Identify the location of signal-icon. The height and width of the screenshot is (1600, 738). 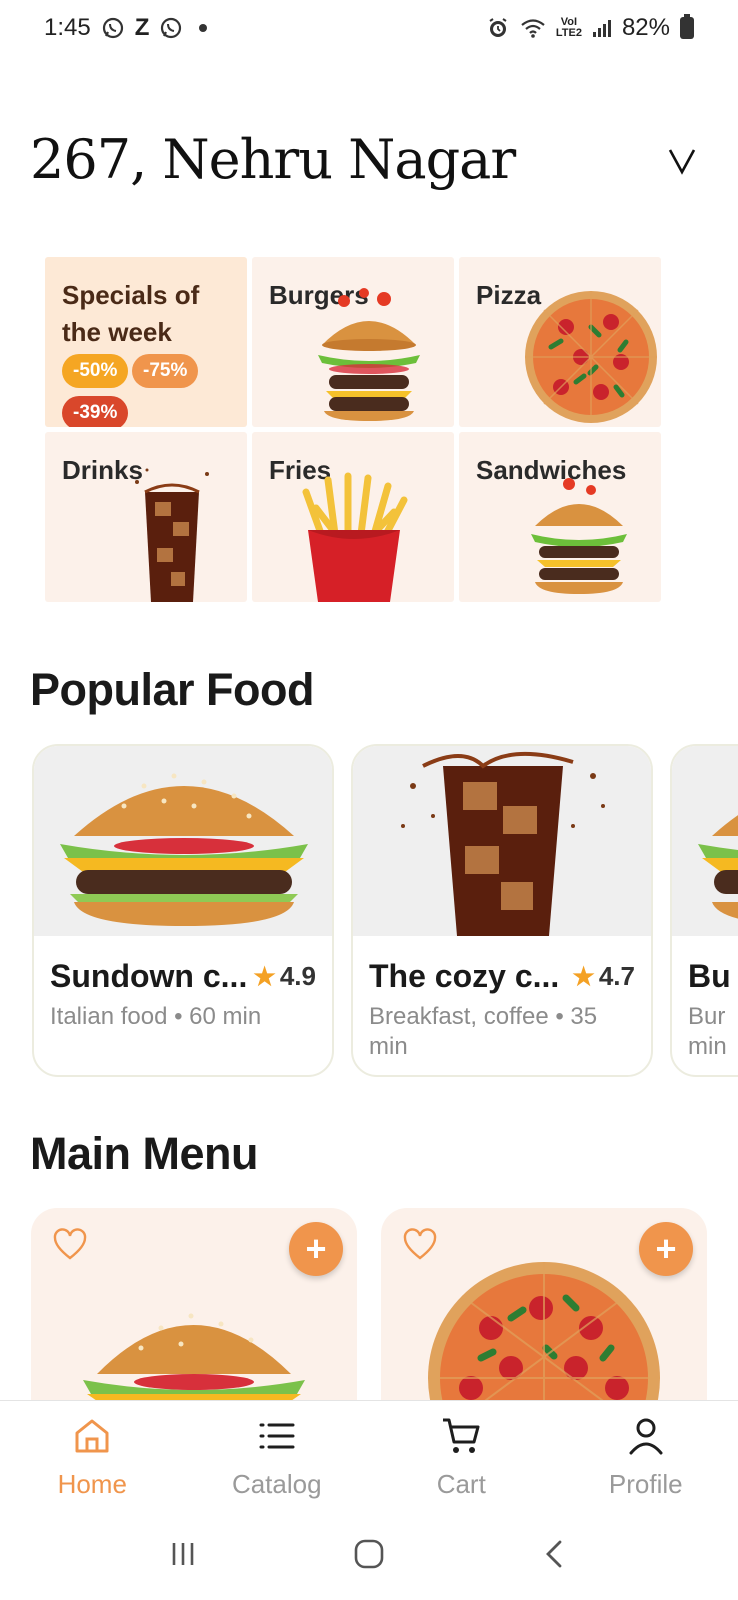
(602, 28).